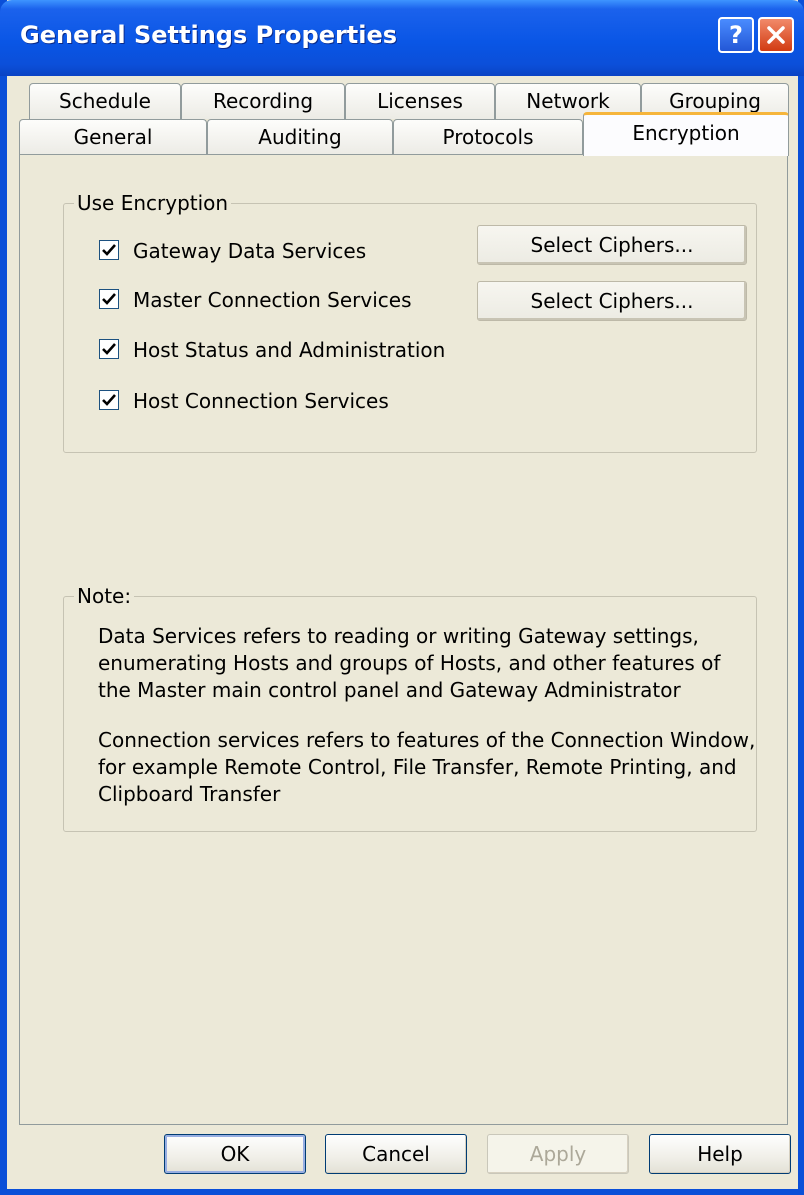 Image resolution: width=804 pixels, height=1195 pixels. I want to click on cancel-button: Cancel, so click(396, 1154).